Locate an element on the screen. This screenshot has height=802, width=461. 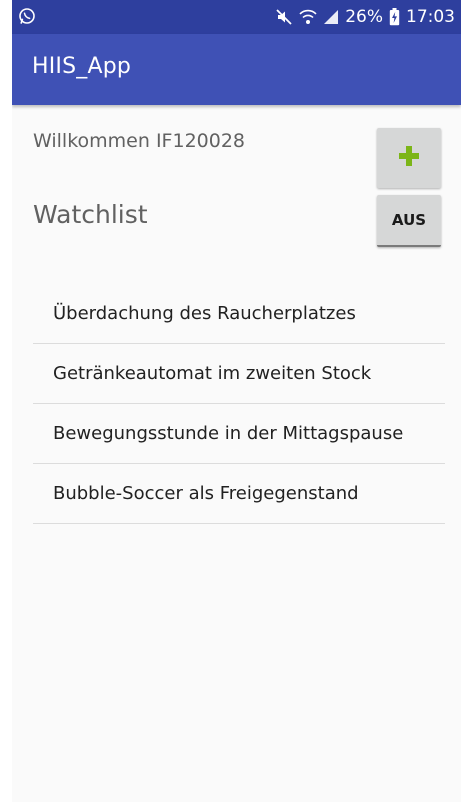
signal-icon is located at coordinates (331, 17).